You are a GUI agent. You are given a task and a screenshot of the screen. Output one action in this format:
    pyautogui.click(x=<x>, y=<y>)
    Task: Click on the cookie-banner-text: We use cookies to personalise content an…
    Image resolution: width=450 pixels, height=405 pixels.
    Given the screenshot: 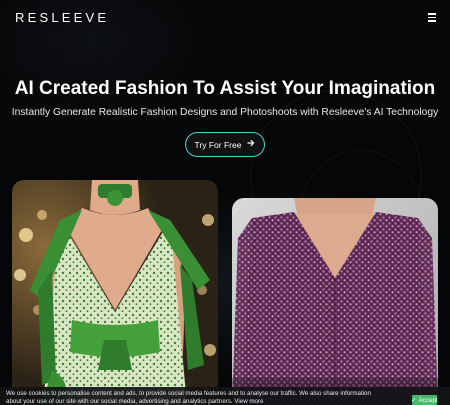 What is the action you would take?
    pyautogui.click(x=188, y=397)
    